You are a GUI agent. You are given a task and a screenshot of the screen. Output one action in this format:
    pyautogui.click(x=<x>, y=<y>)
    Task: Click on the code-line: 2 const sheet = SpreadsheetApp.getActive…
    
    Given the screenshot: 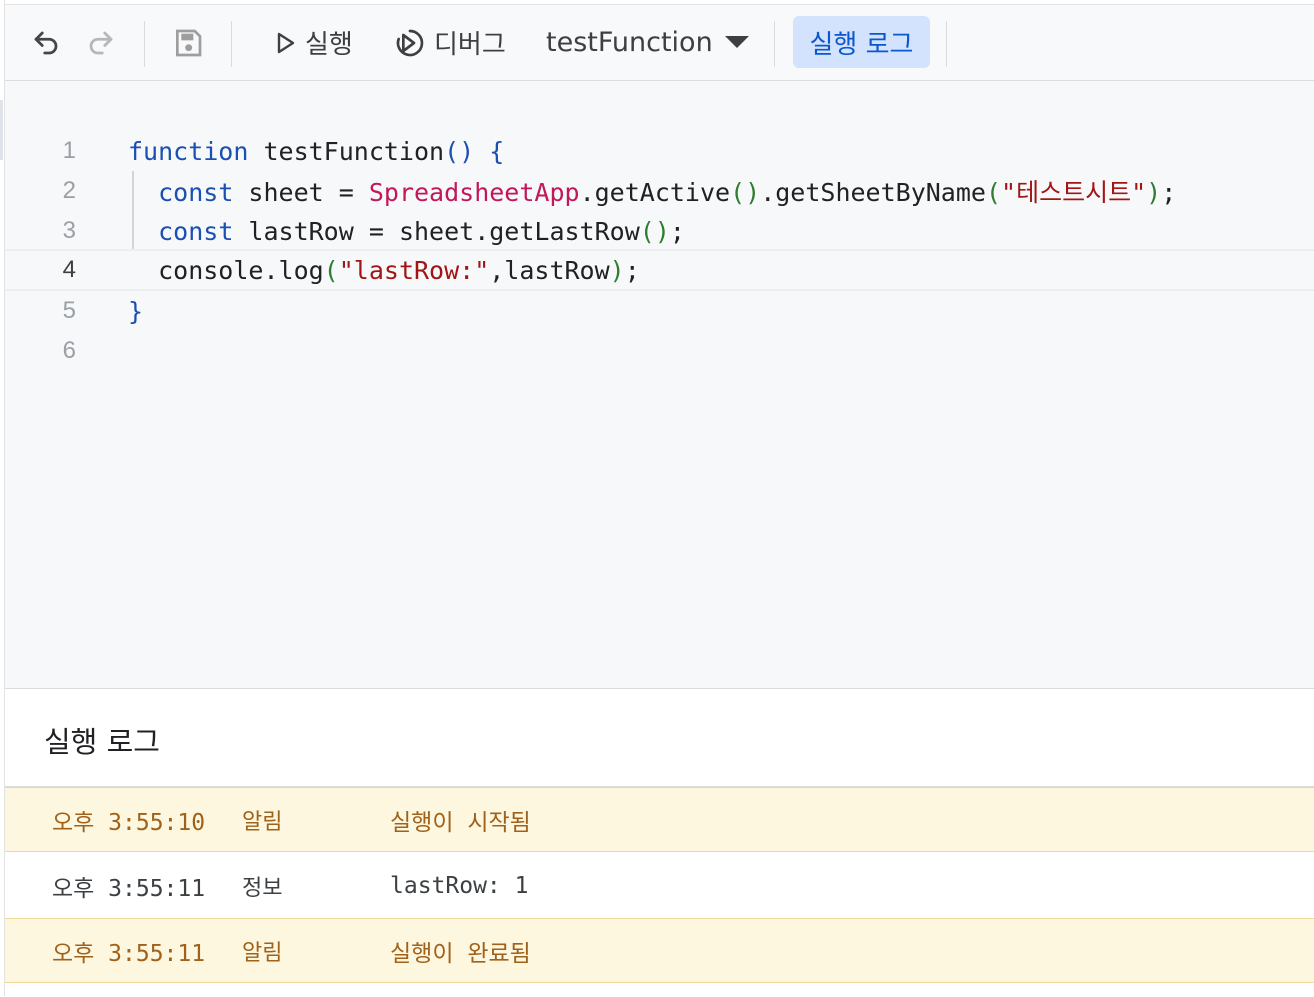 What is the action you would take?
    pyautogui.click(x=659, y=191)
    